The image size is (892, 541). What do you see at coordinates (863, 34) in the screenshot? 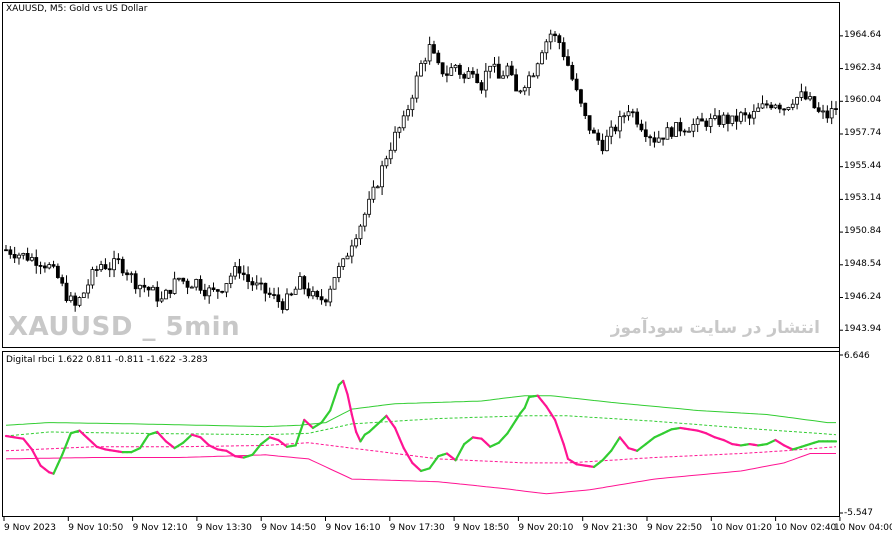
I see `price-label: 1964.64` at bounding box center [863, 34].